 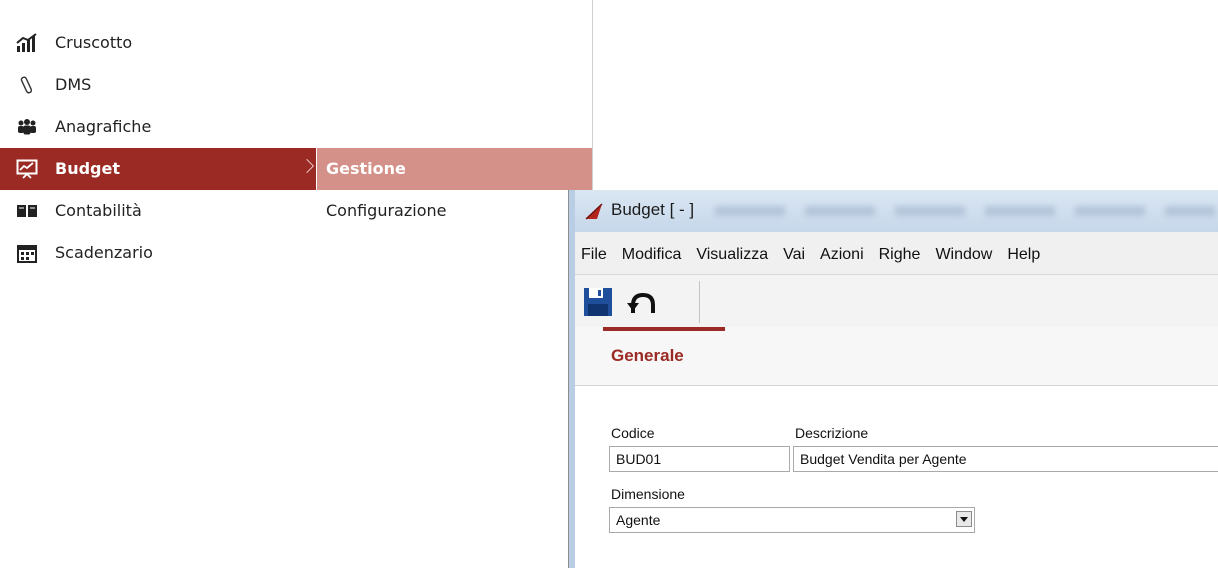 I want to click on submenu-item-gestione: Gestione, so click(x=454, y=169).